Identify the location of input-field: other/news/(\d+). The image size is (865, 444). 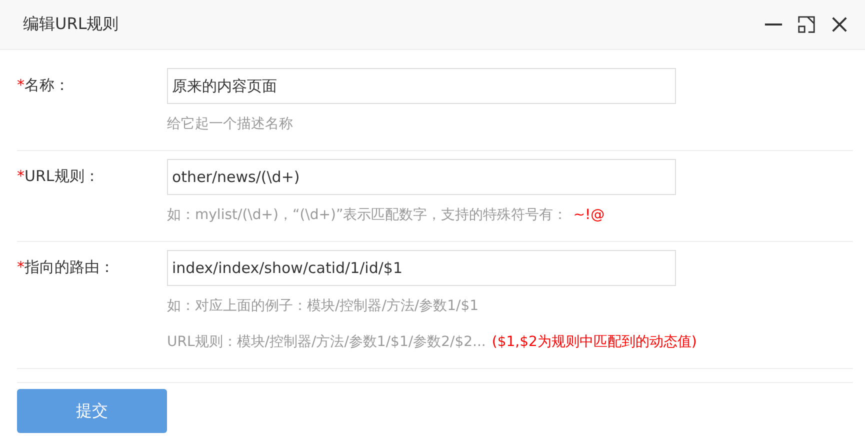
(421, 177).